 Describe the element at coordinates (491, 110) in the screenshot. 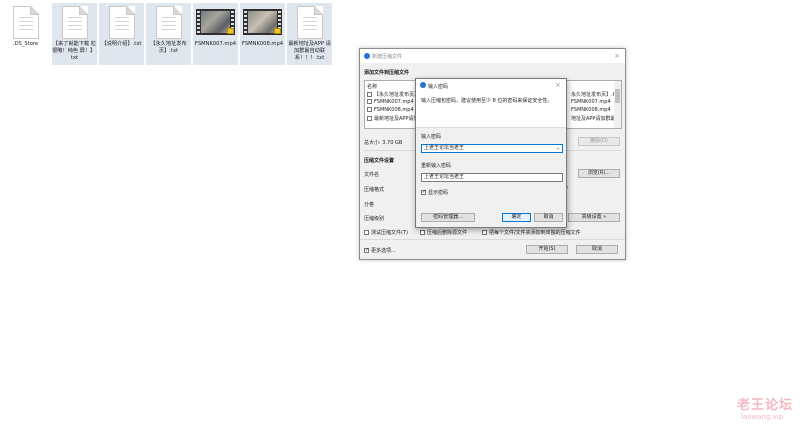

I see `dialog-hint-area: 输入压缩包密码，建议使用至少 8 位的密码来保证安全性。` at that location.